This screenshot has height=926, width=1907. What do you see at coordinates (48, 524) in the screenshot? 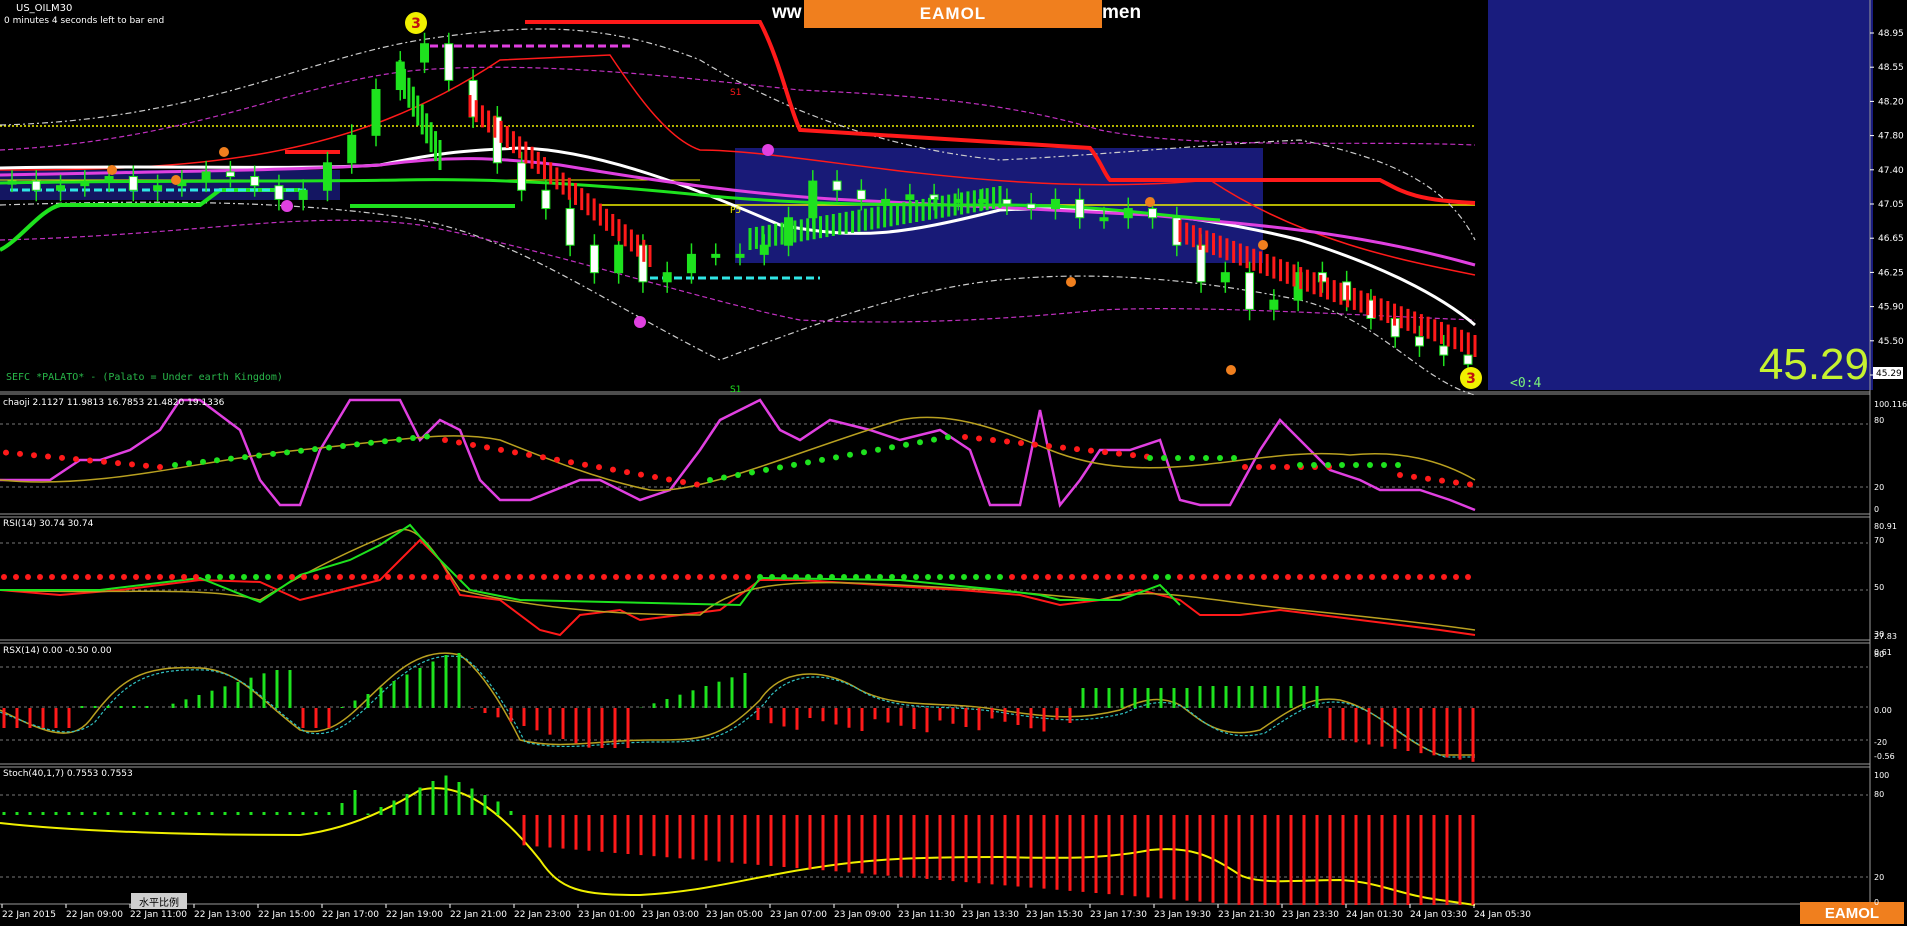
I see `rsi-title: RSI(14) 30.74 30.74` at bounding box center [48, 524].